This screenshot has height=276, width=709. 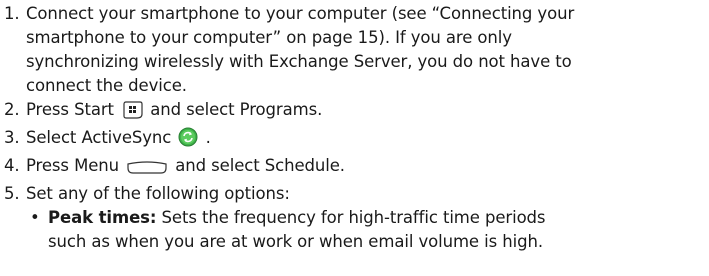 I want to click on step-text-line: connect the device., so click(x=106, y=85).